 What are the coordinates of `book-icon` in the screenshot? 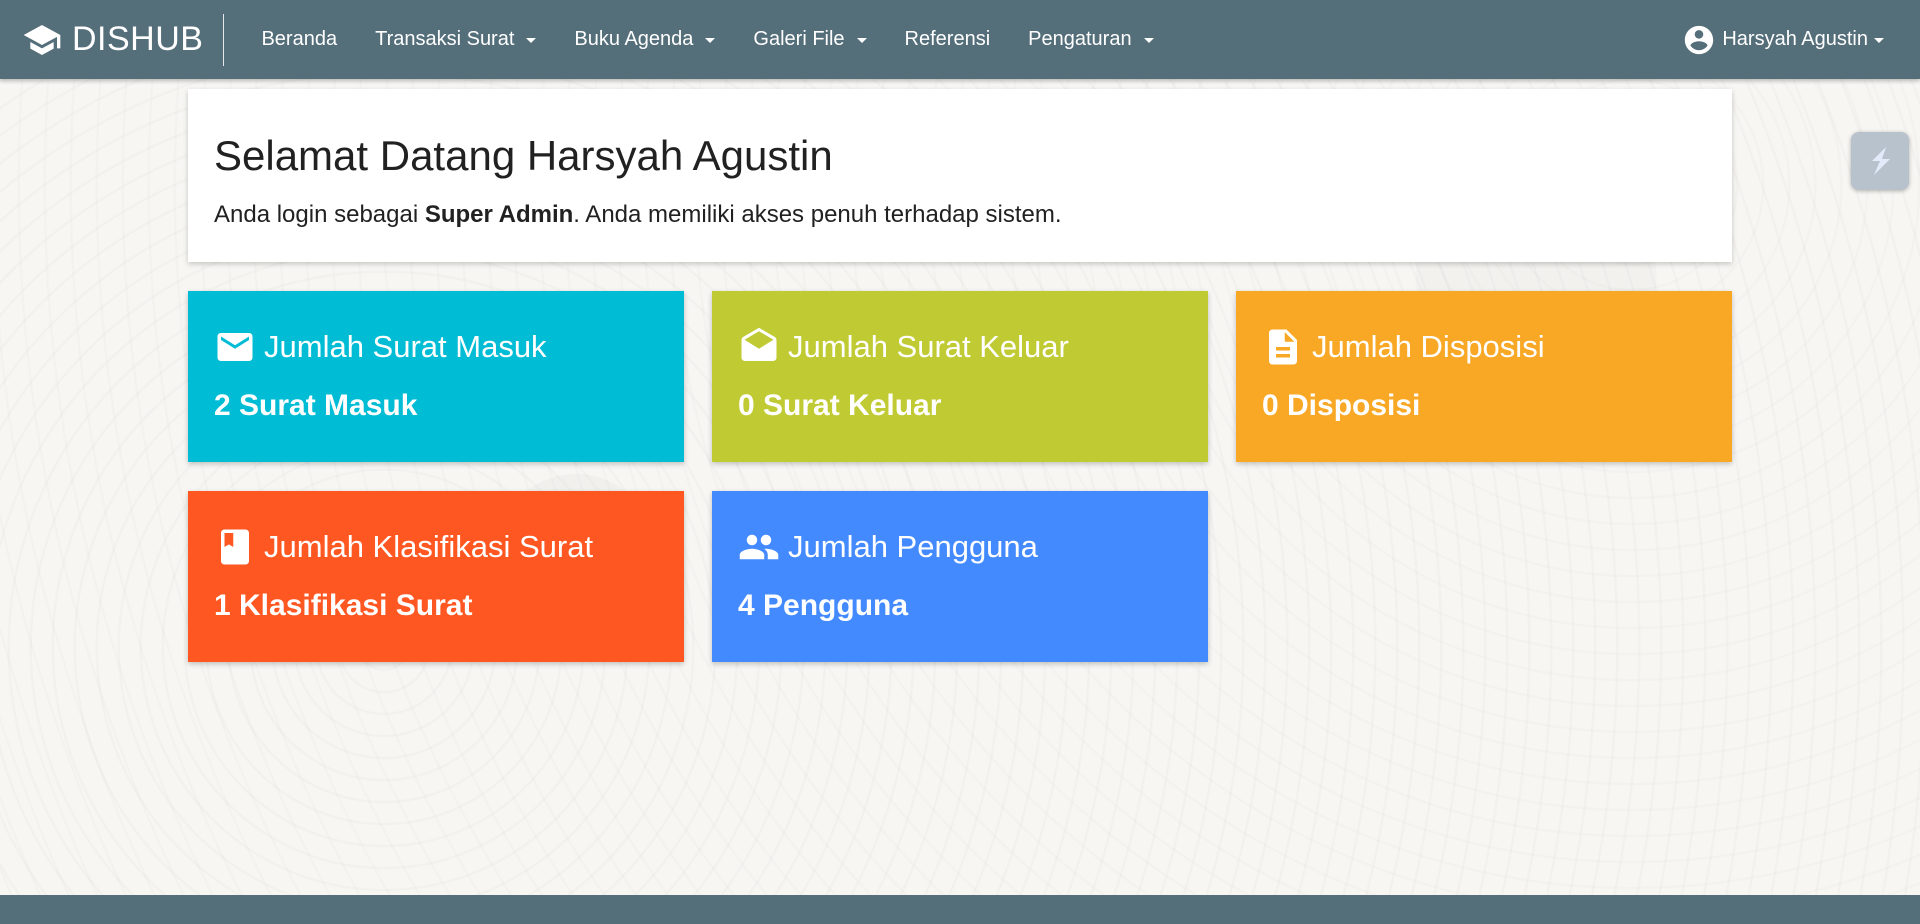 It's located at (235, 547).